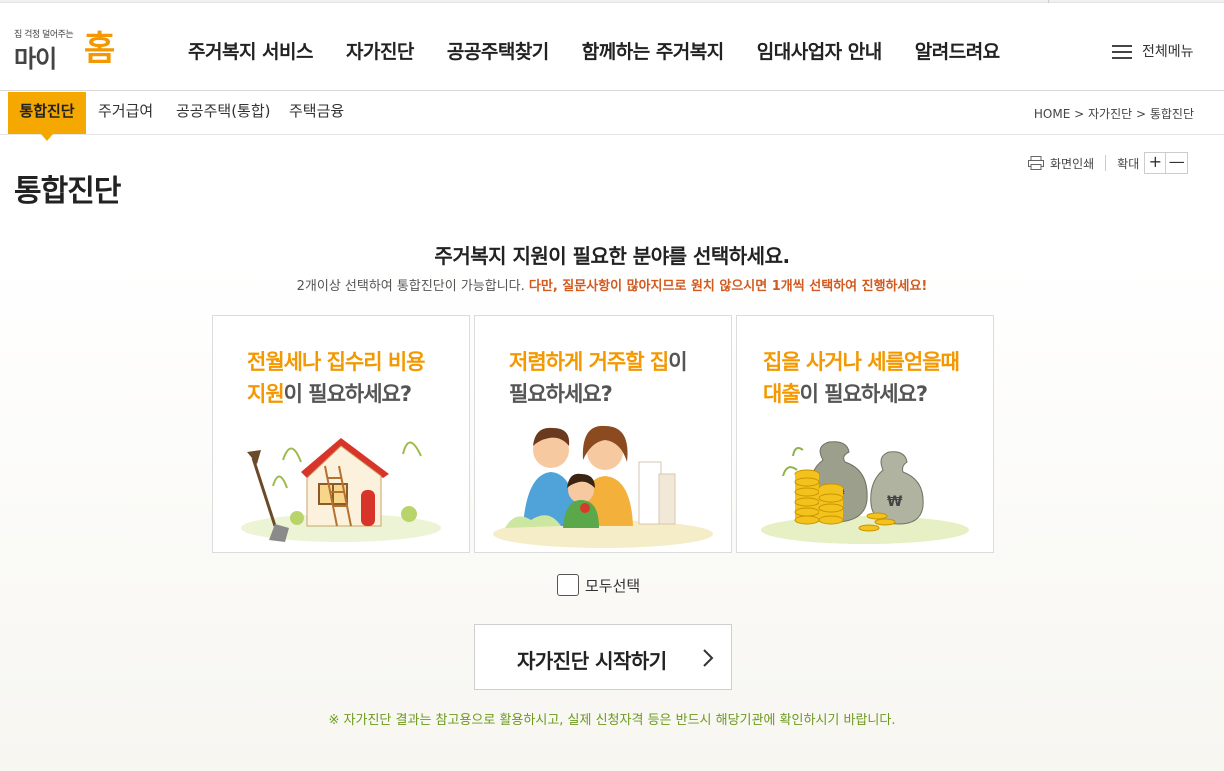 The width and height of the screenshot is (1224, 771). What do you see at coordinates (1177, 163) in the screenshot?
I see `zoom-out-button: —` at bounding box center [1177, 163].